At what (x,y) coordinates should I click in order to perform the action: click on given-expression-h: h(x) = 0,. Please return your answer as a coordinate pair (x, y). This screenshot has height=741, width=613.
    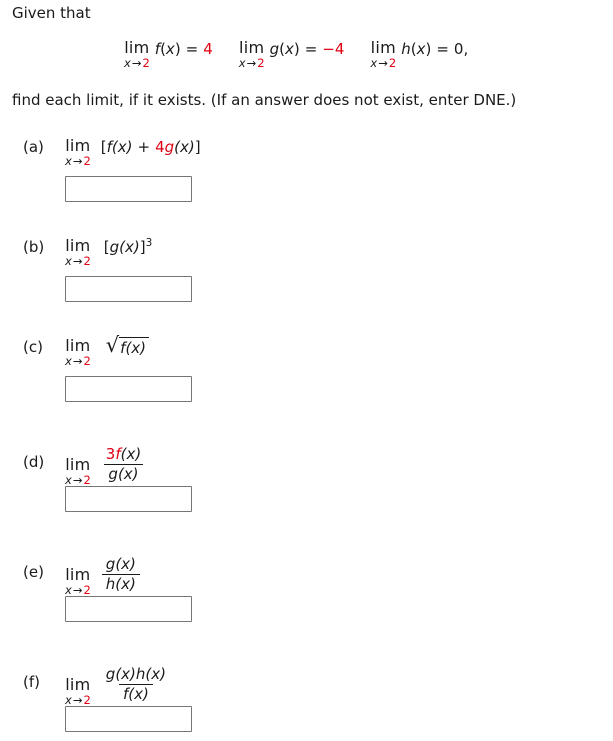
    Looking at the image, I should click on (434, 49).